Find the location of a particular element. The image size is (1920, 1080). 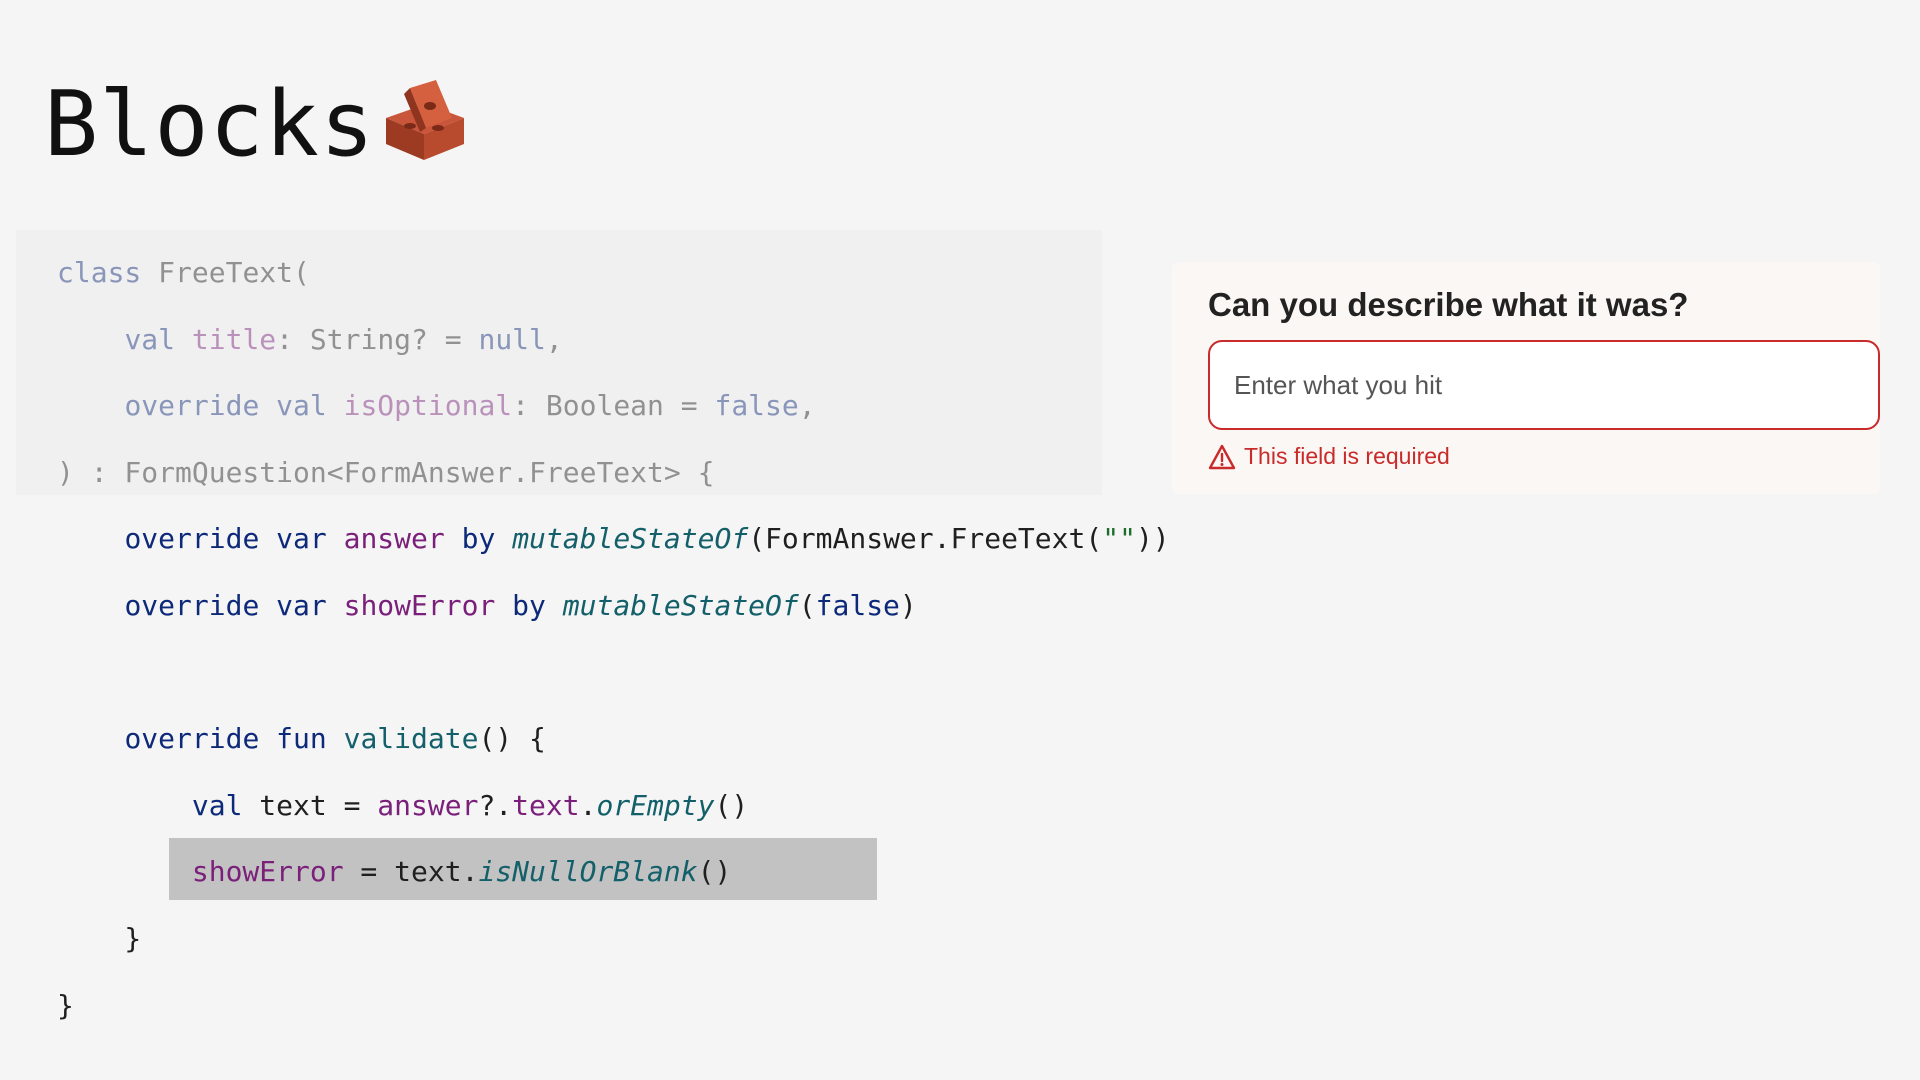

code-token: isOptional is located at coordinates (428, 406).